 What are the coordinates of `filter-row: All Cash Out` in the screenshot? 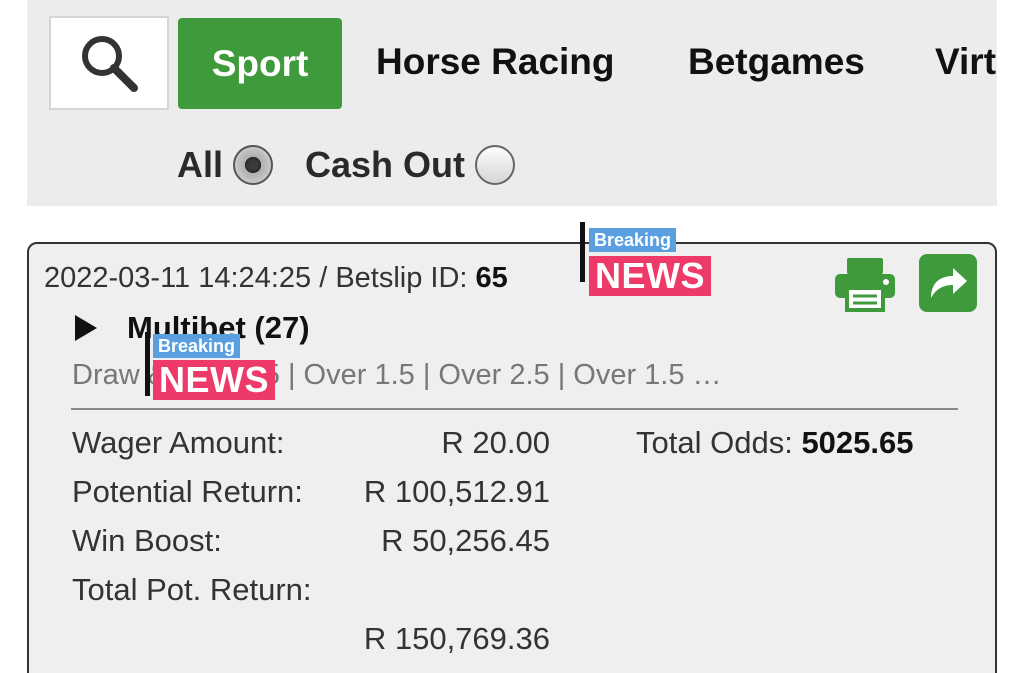 It's located at (362, 165).